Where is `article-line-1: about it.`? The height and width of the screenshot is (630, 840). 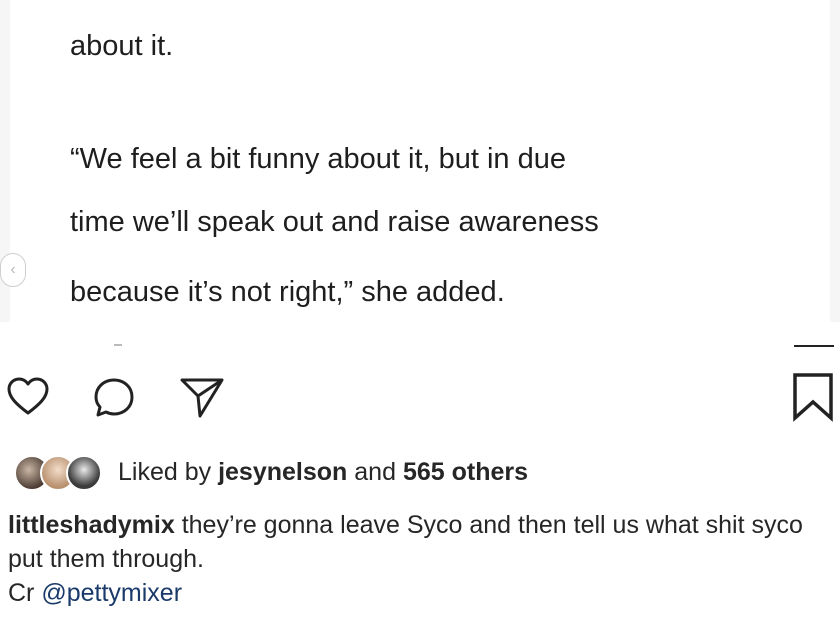 article-line-1: about it. is located at coordinates (122, 46).